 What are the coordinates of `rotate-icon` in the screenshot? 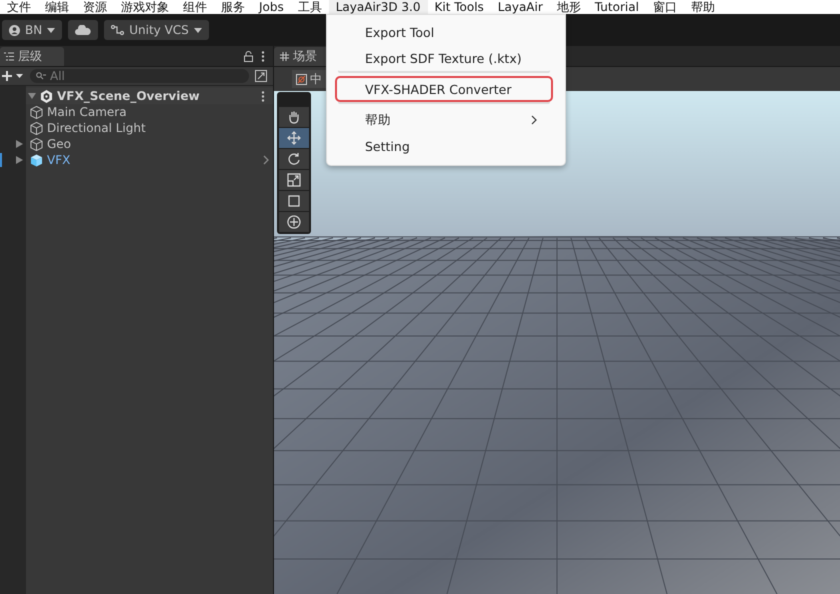 It's located at (294, 159).